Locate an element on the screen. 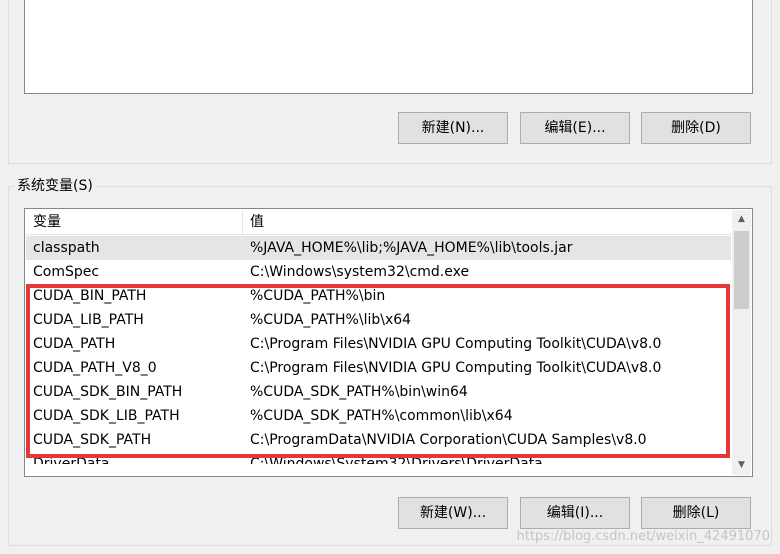 The height and width of the screenshot is (554, 780). table-row: CUDA_BIN_PATH %CUDA_PATH%\bin is located at coordinates (378, 296).